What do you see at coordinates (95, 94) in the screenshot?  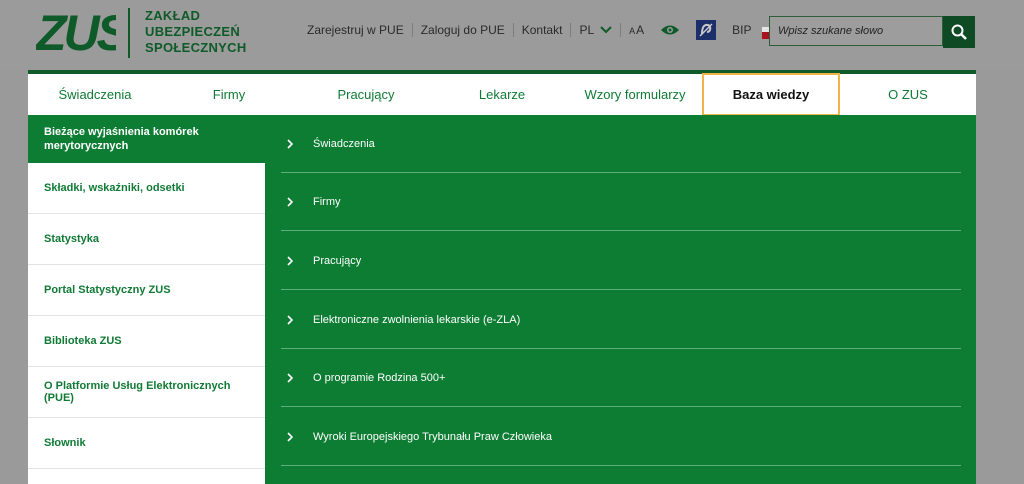 I see `nav-item-swiadczenia: Świadczenia` at bounding box center [95, 94].